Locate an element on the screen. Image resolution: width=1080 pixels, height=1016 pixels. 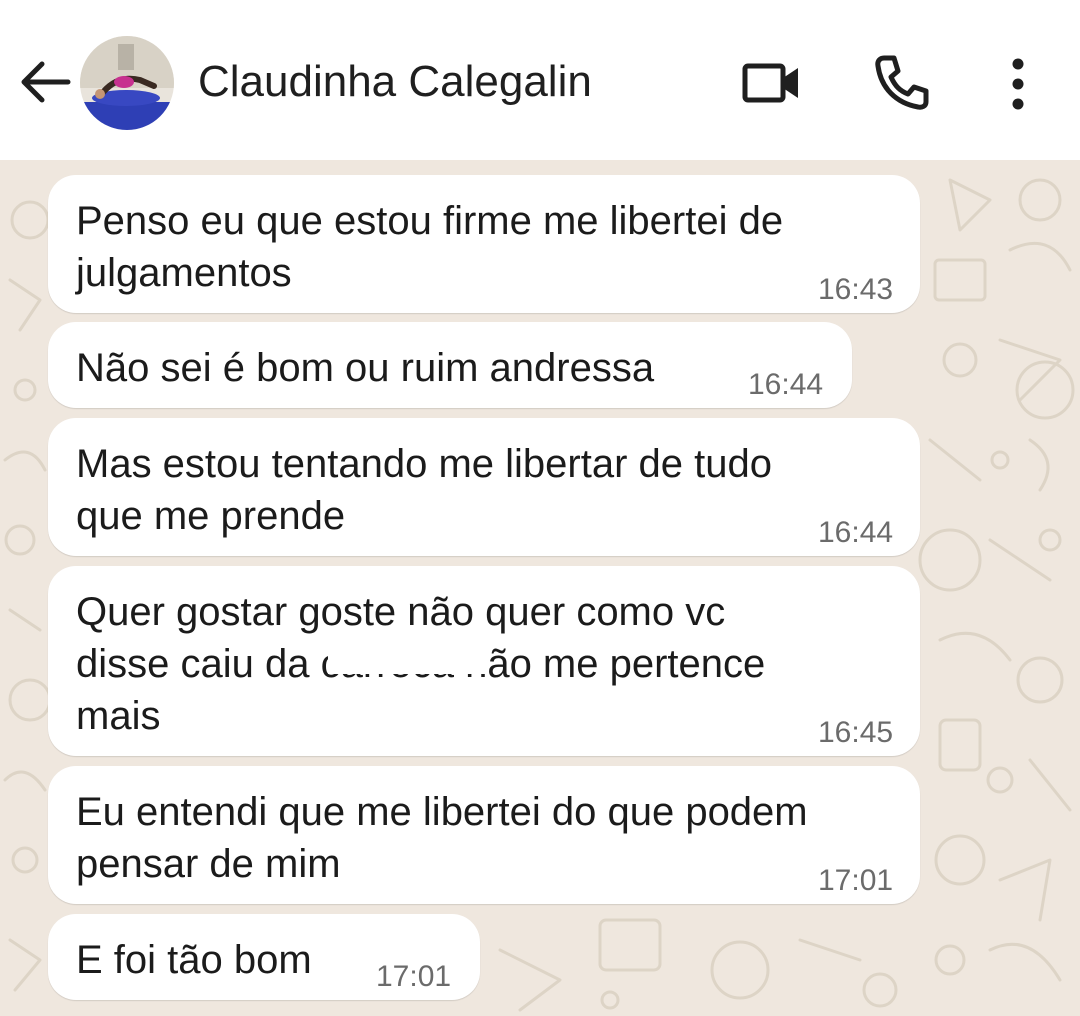
message-line: julgamentos is located at coordinates (184, 273).